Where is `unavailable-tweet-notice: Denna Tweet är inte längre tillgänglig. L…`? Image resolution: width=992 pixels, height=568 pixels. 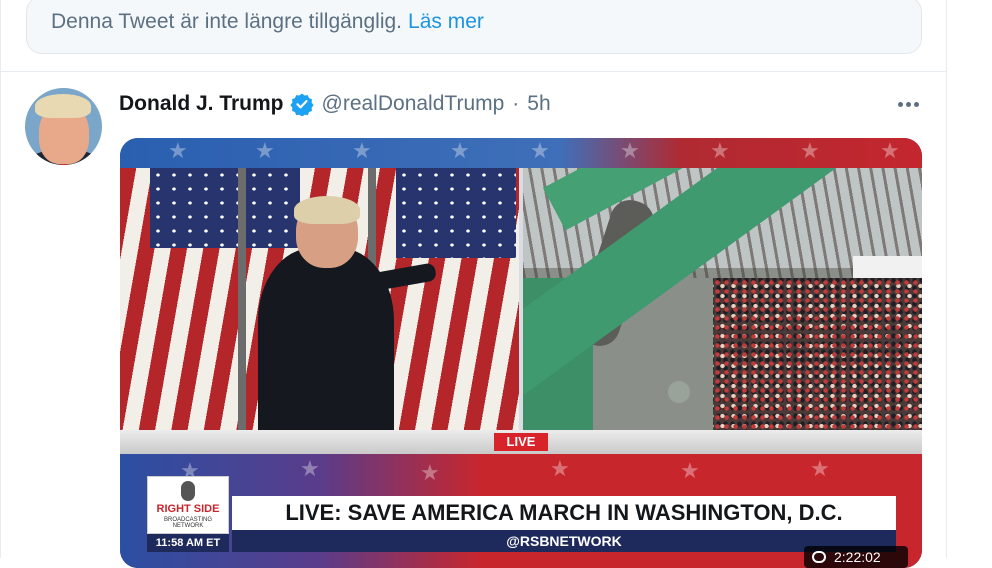
unavailable-tweet-notice: Denna Tweet är inte längre tillgänglig. L… is located at coordinates (474, 27).